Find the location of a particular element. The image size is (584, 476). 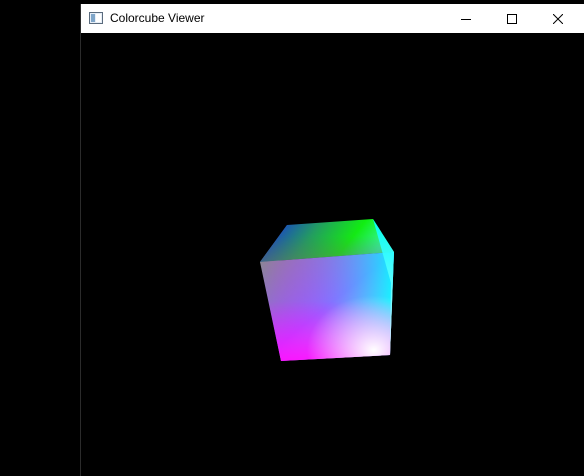

window-app-icon is located at coordinates (96, 17).